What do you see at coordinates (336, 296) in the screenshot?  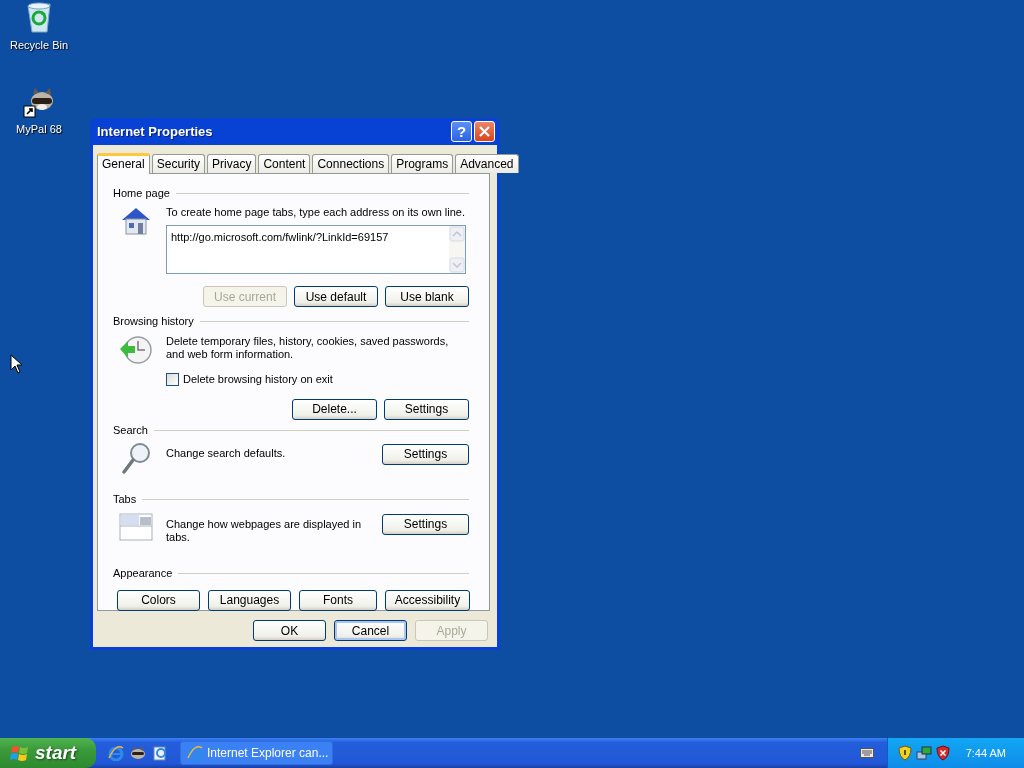 I see `use-default-button: Use default` at bounding box center [336, 296].